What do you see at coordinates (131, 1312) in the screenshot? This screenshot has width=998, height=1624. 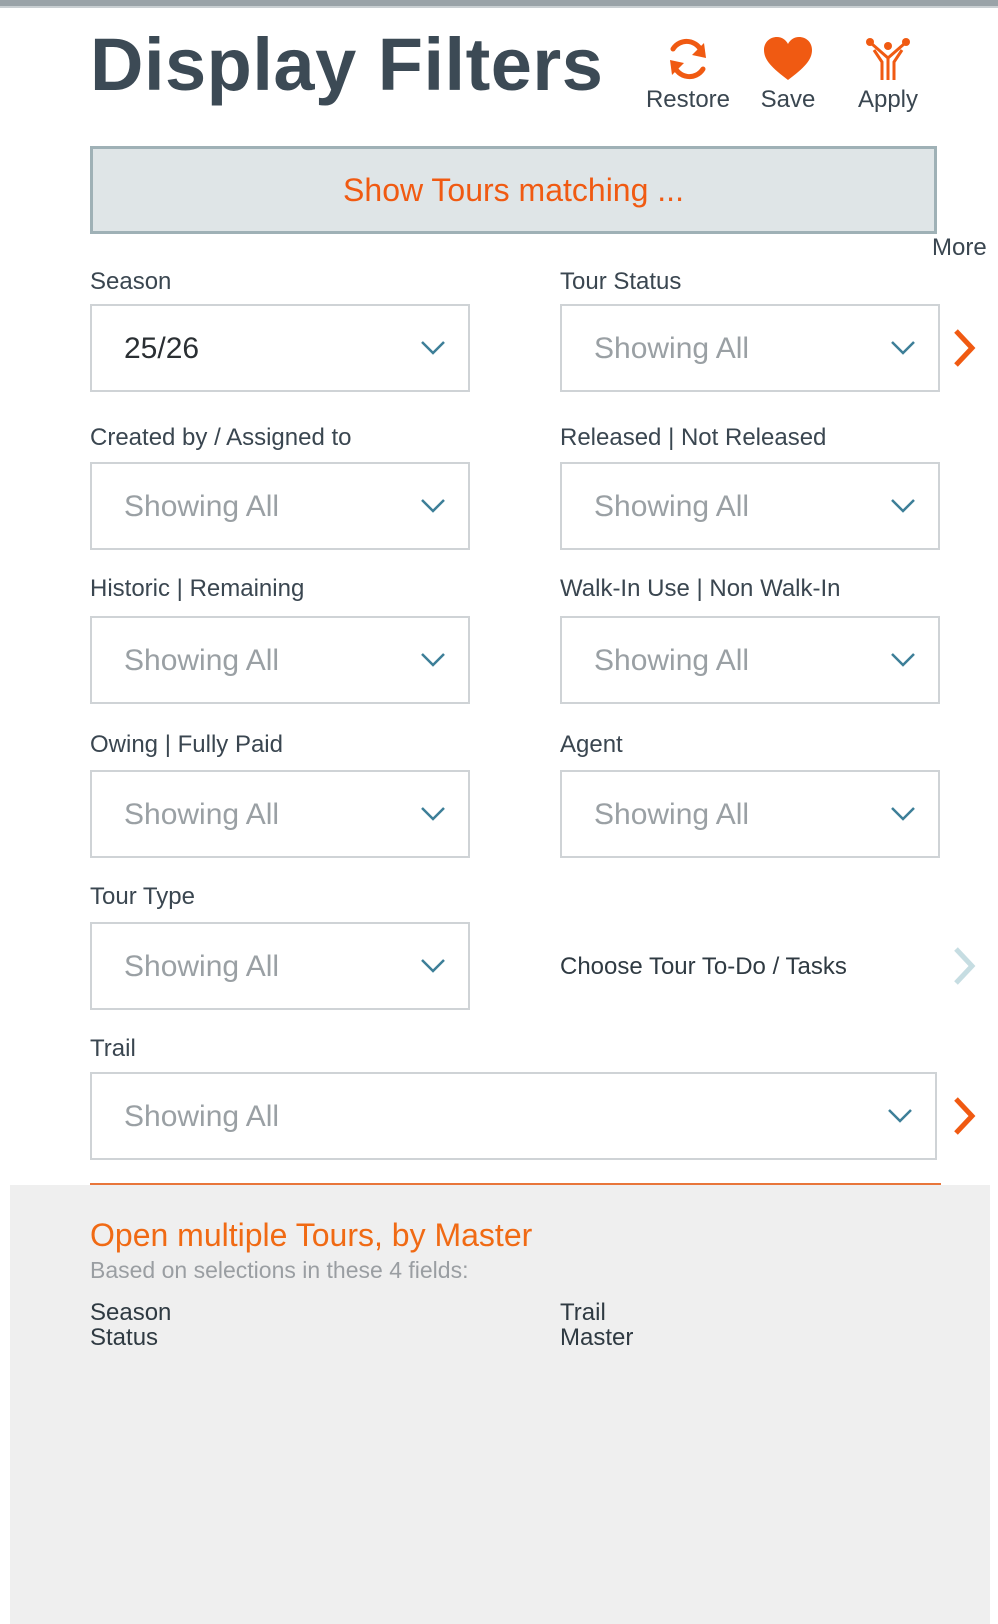 I see `master-field-season: Season` at bounding box center [131, 1312].